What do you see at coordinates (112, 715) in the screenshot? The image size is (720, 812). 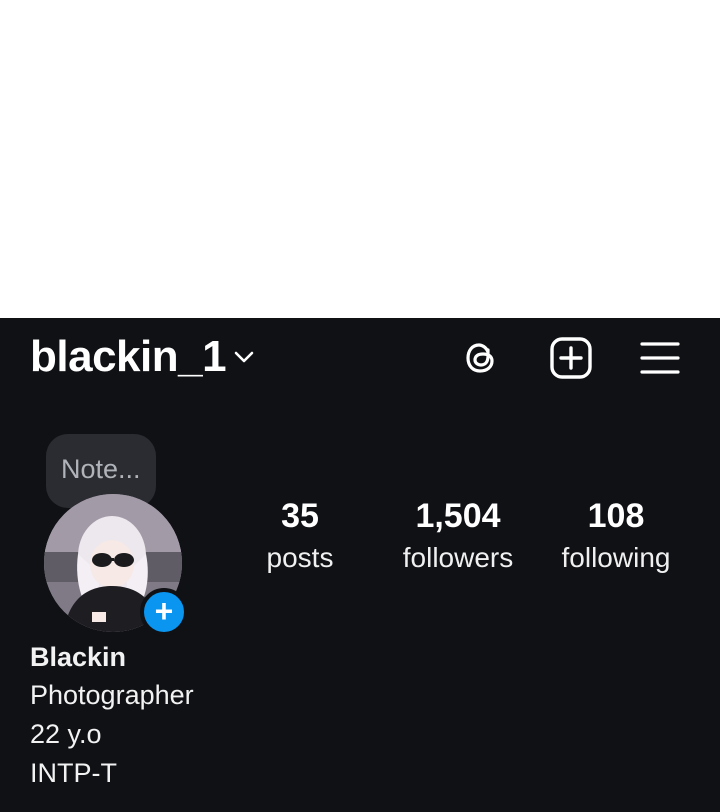 I see `profile-bio: Blackin Photographer 22 y.o INTP-T` at bounding box center [112, 715].